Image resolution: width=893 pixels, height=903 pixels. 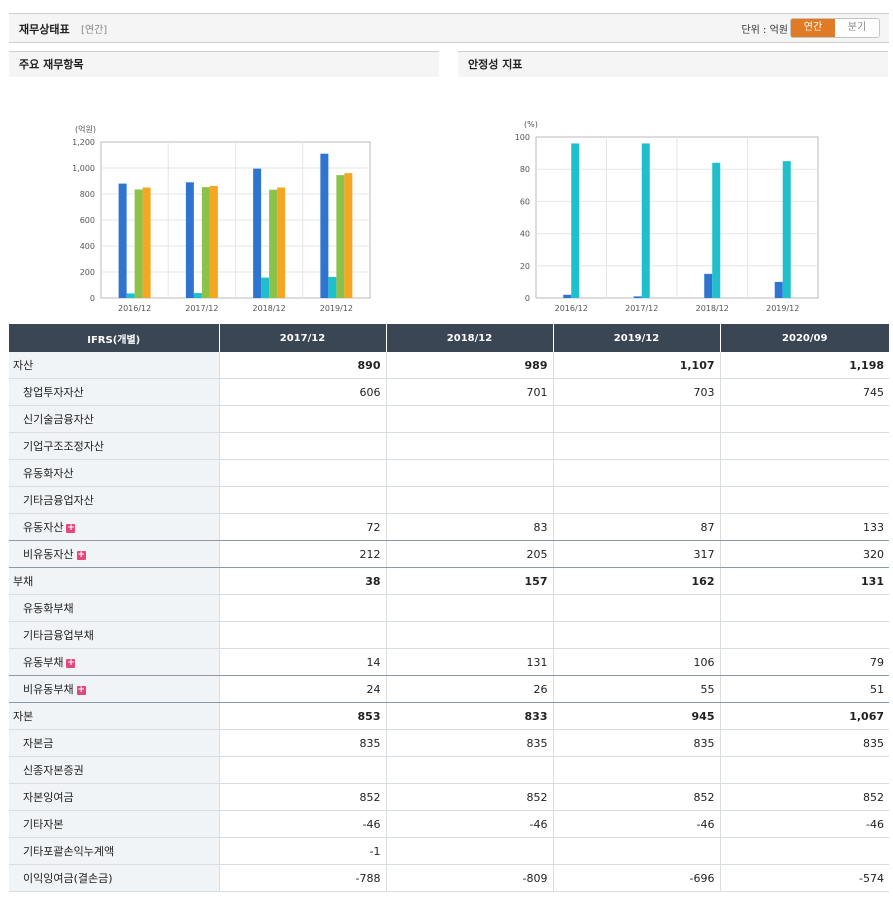 What do you see at coordinates (302, 392) in the screenshot?
I see `value-cell: 606` at bounding box center [302, 392].